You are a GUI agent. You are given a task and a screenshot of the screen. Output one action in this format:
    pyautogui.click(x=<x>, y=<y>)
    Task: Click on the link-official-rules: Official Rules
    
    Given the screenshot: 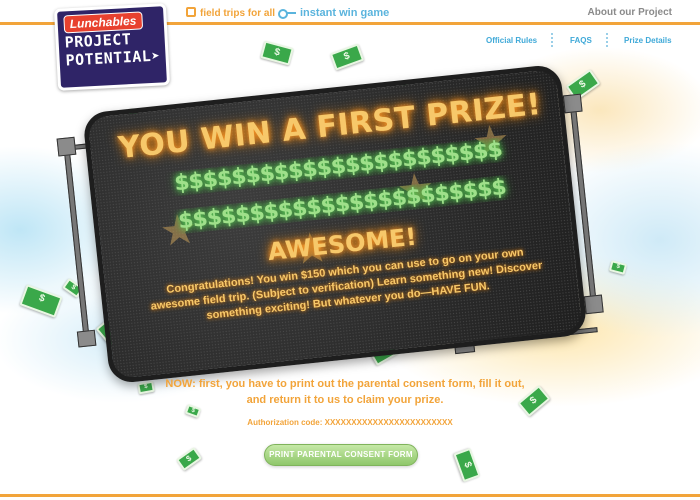 What is the action you would take?
    pyautogui.click(x=511, y=40)
    